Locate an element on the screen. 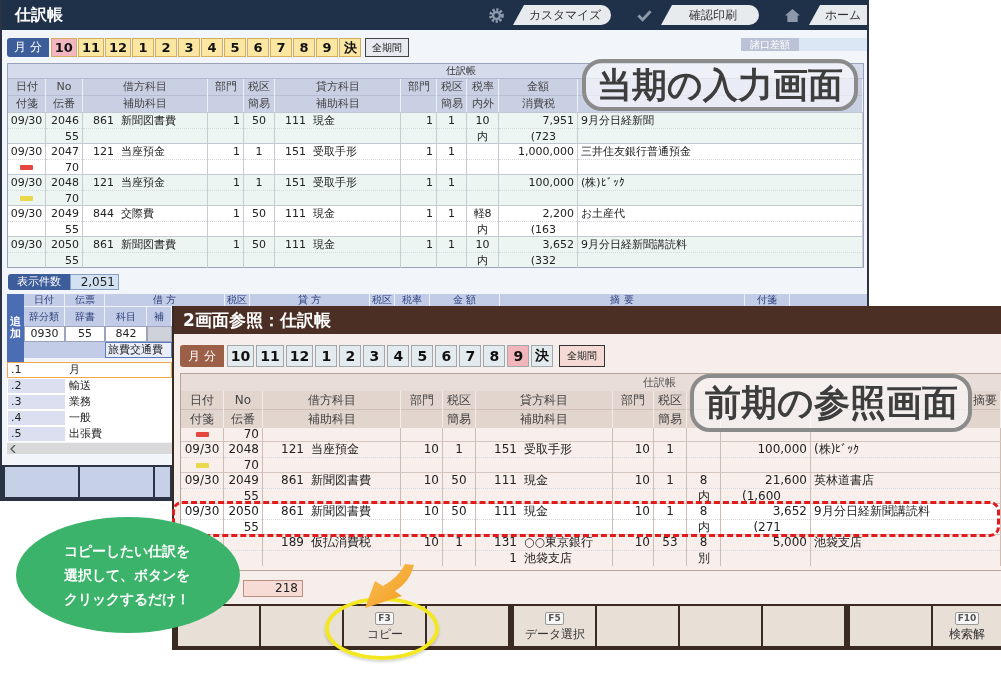 The width and height of the screenshot is (1001, 677). scroll-left-icon is located at coordinates (13, 448).